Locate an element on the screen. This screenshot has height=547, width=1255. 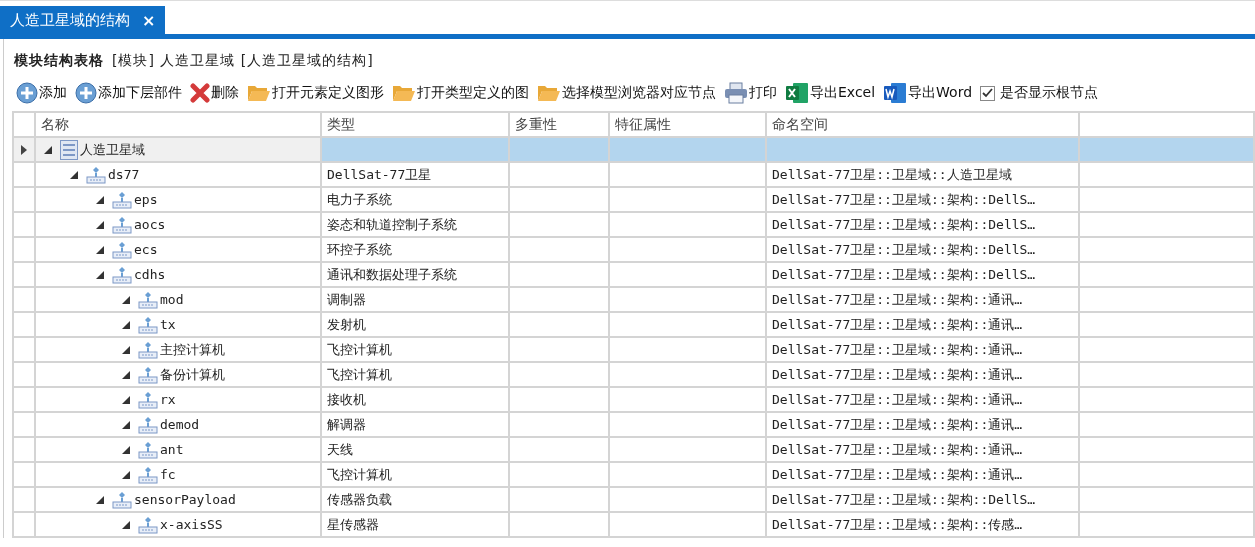
element-name: cdhs is located at coordinates (150, 274).